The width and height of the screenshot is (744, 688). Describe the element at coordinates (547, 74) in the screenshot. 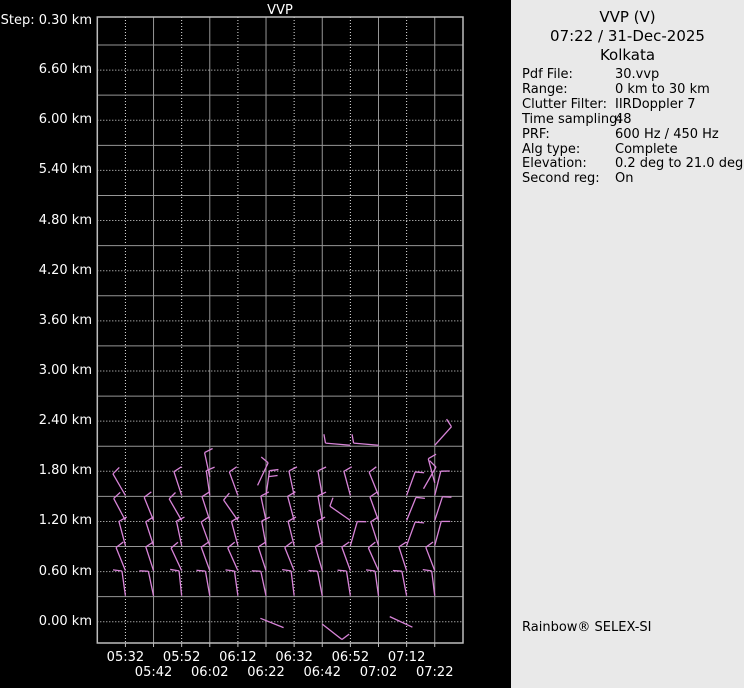

I see `field-label: Pdf File:` at that location.